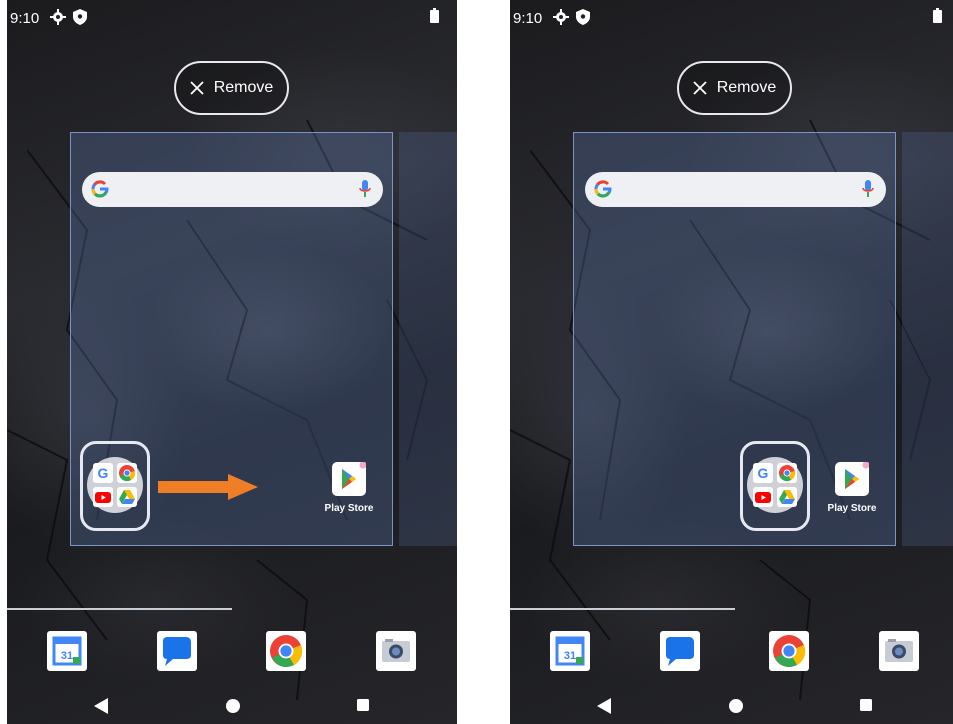 The width and height of the screenshot is (953, 724). What do you see at coordinates (208, 487) in the screenshot?
I see `drag-direction-arrow-icon` at bounding box center [208, 487].